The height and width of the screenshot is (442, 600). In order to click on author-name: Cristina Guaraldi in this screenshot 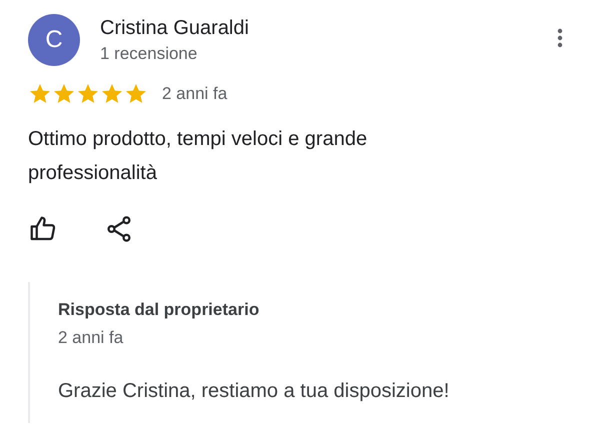, I will do `click(175, 28)`.